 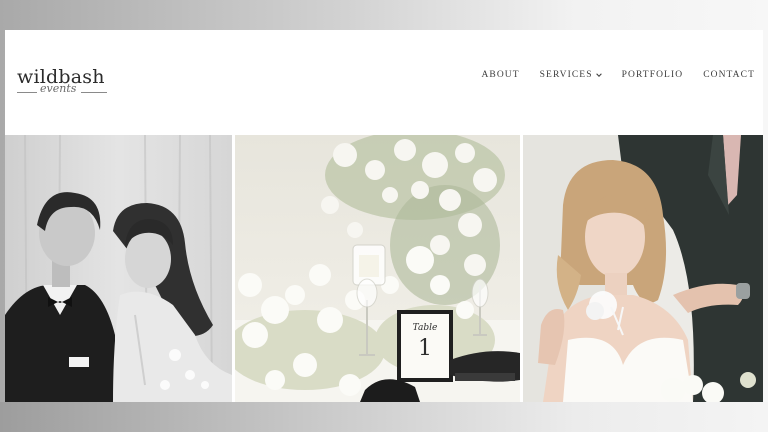 What do you see at coordinates (94, 92) in the screenshot?
I see `logo-rule-right` at bounding box center [94, 92].